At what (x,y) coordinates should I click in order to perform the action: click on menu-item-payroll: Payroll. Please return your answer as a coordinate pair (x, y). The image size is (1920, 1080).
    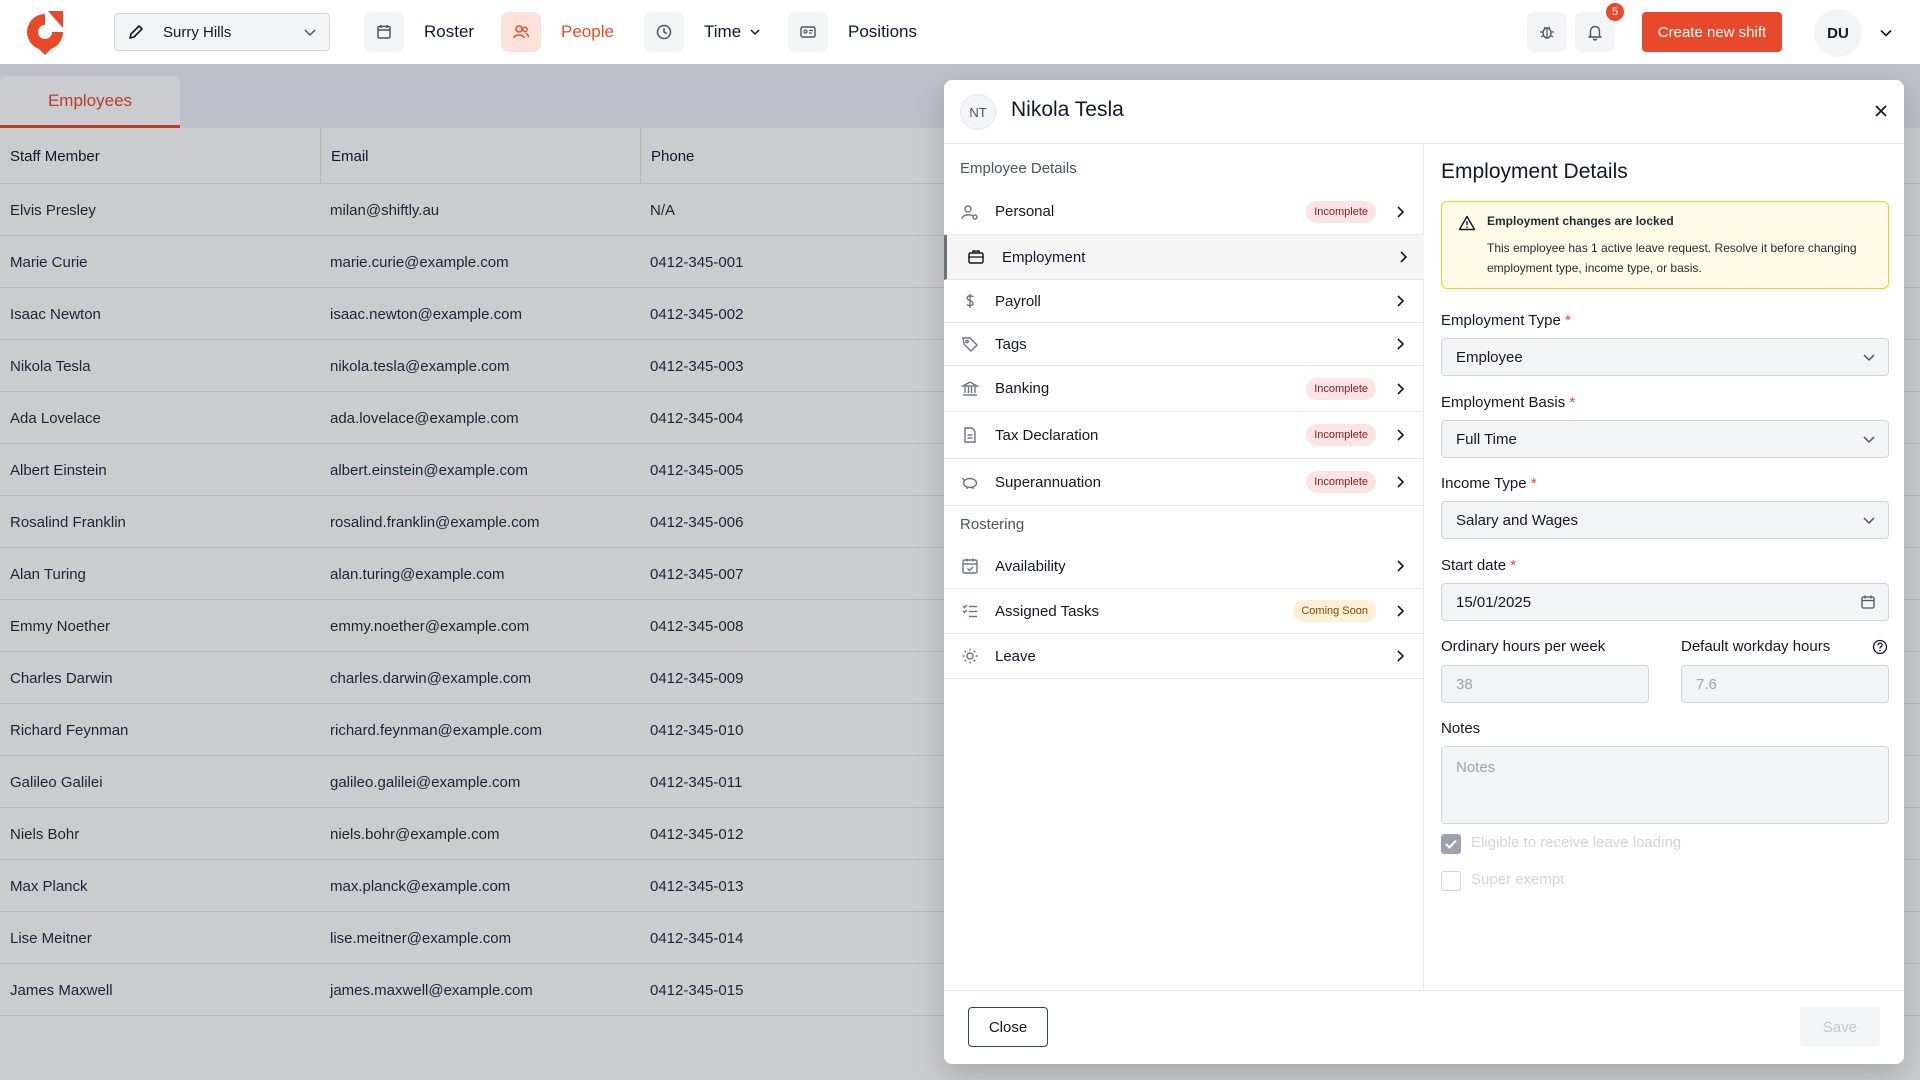
    Looking at the image, I should click on (1184, 301).